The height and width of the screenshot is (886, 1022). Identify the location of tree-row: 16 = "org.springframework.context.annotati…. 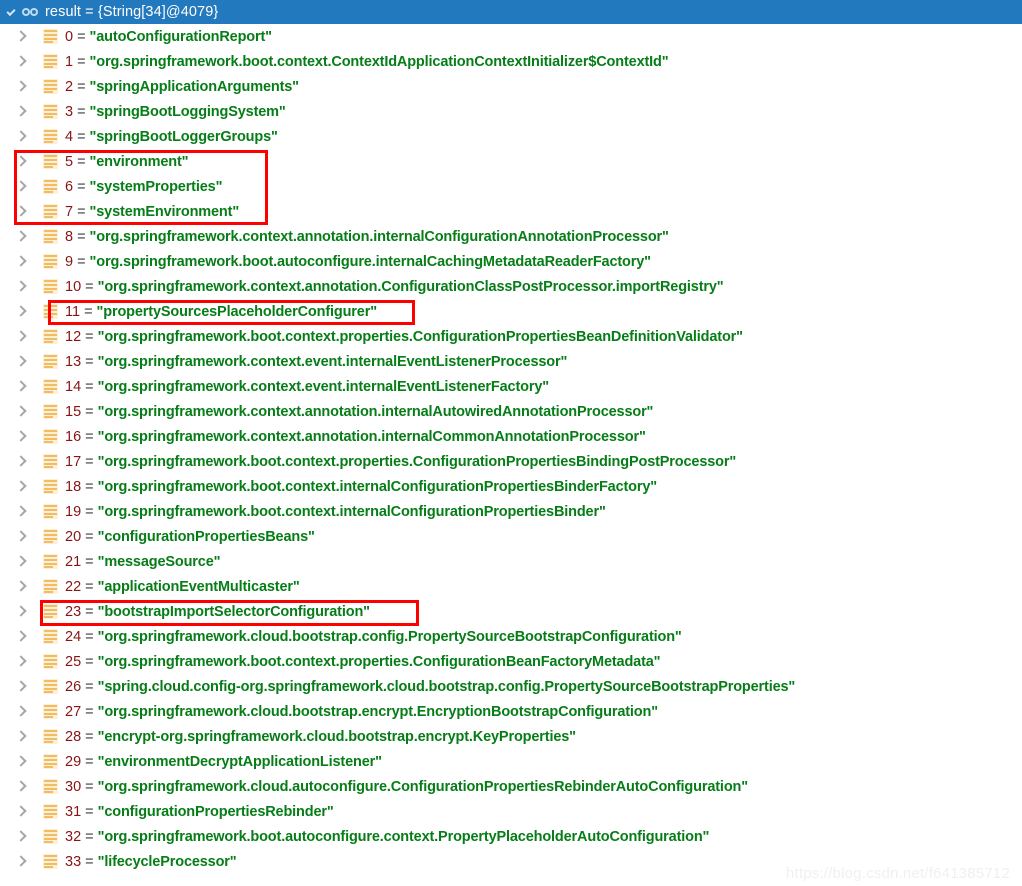
(511, 436).